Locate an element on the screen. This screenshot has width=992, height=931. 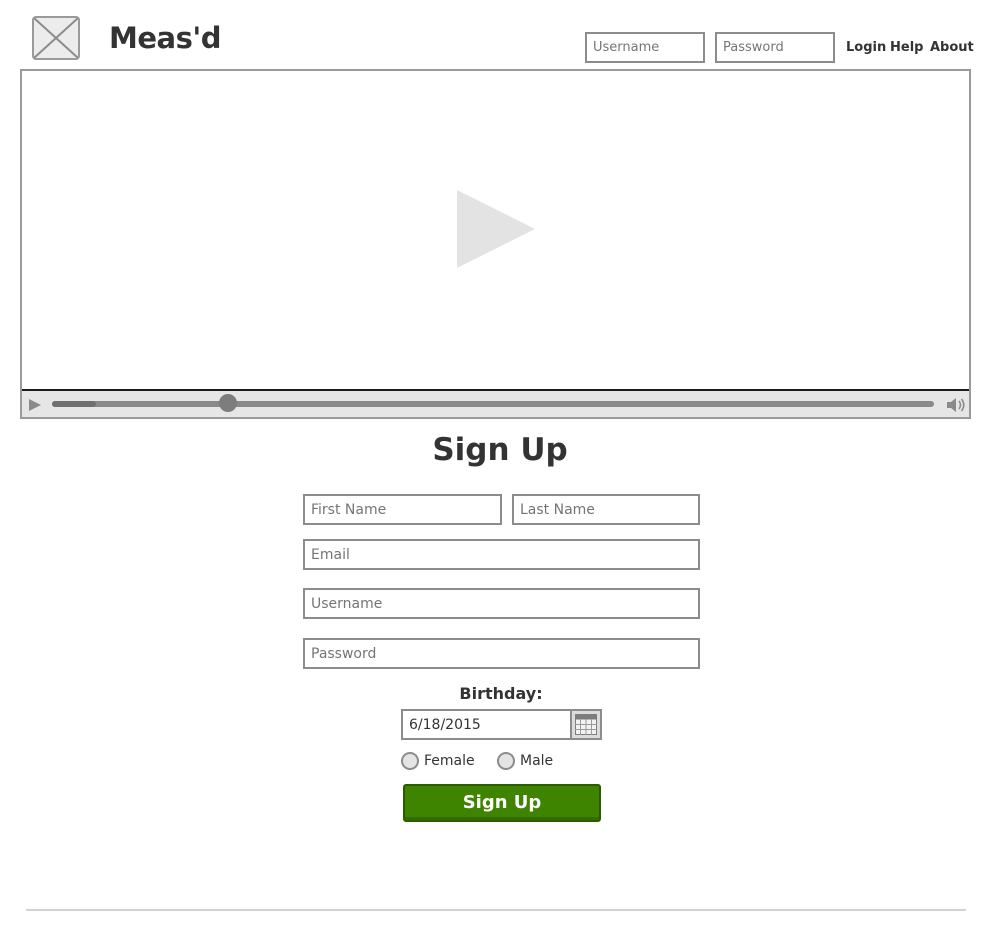
header-username-input is located at coordinates (645, 47).